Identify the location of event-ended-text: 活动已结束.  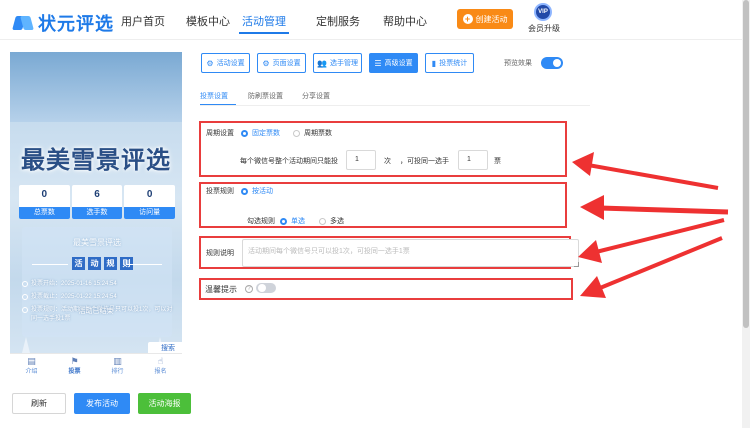
(96, 311).